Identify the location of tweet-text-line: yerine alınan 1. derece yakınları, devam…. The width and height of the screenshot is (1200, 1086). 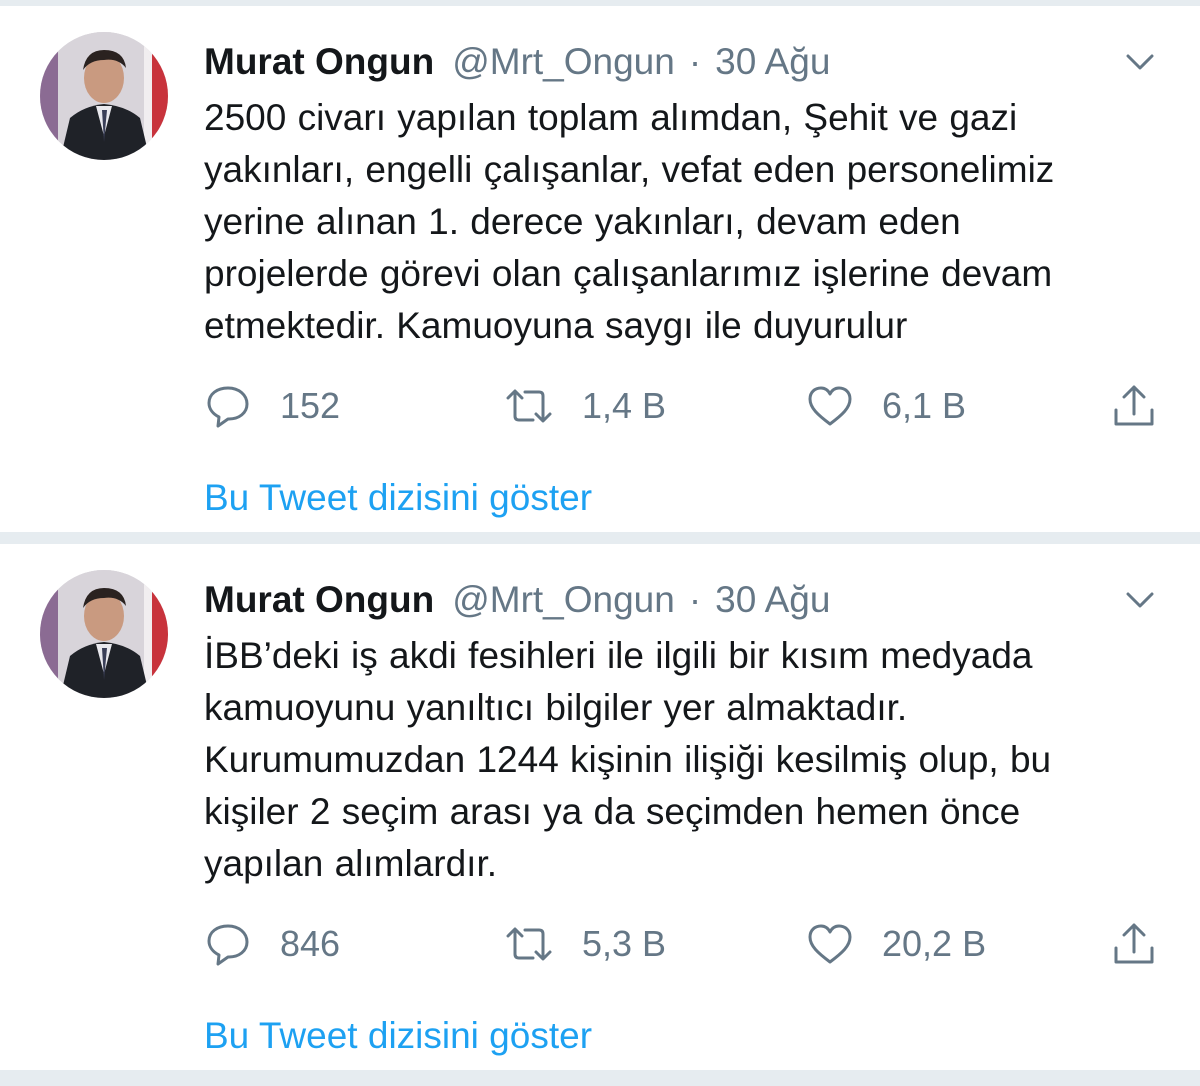
(582, 221).